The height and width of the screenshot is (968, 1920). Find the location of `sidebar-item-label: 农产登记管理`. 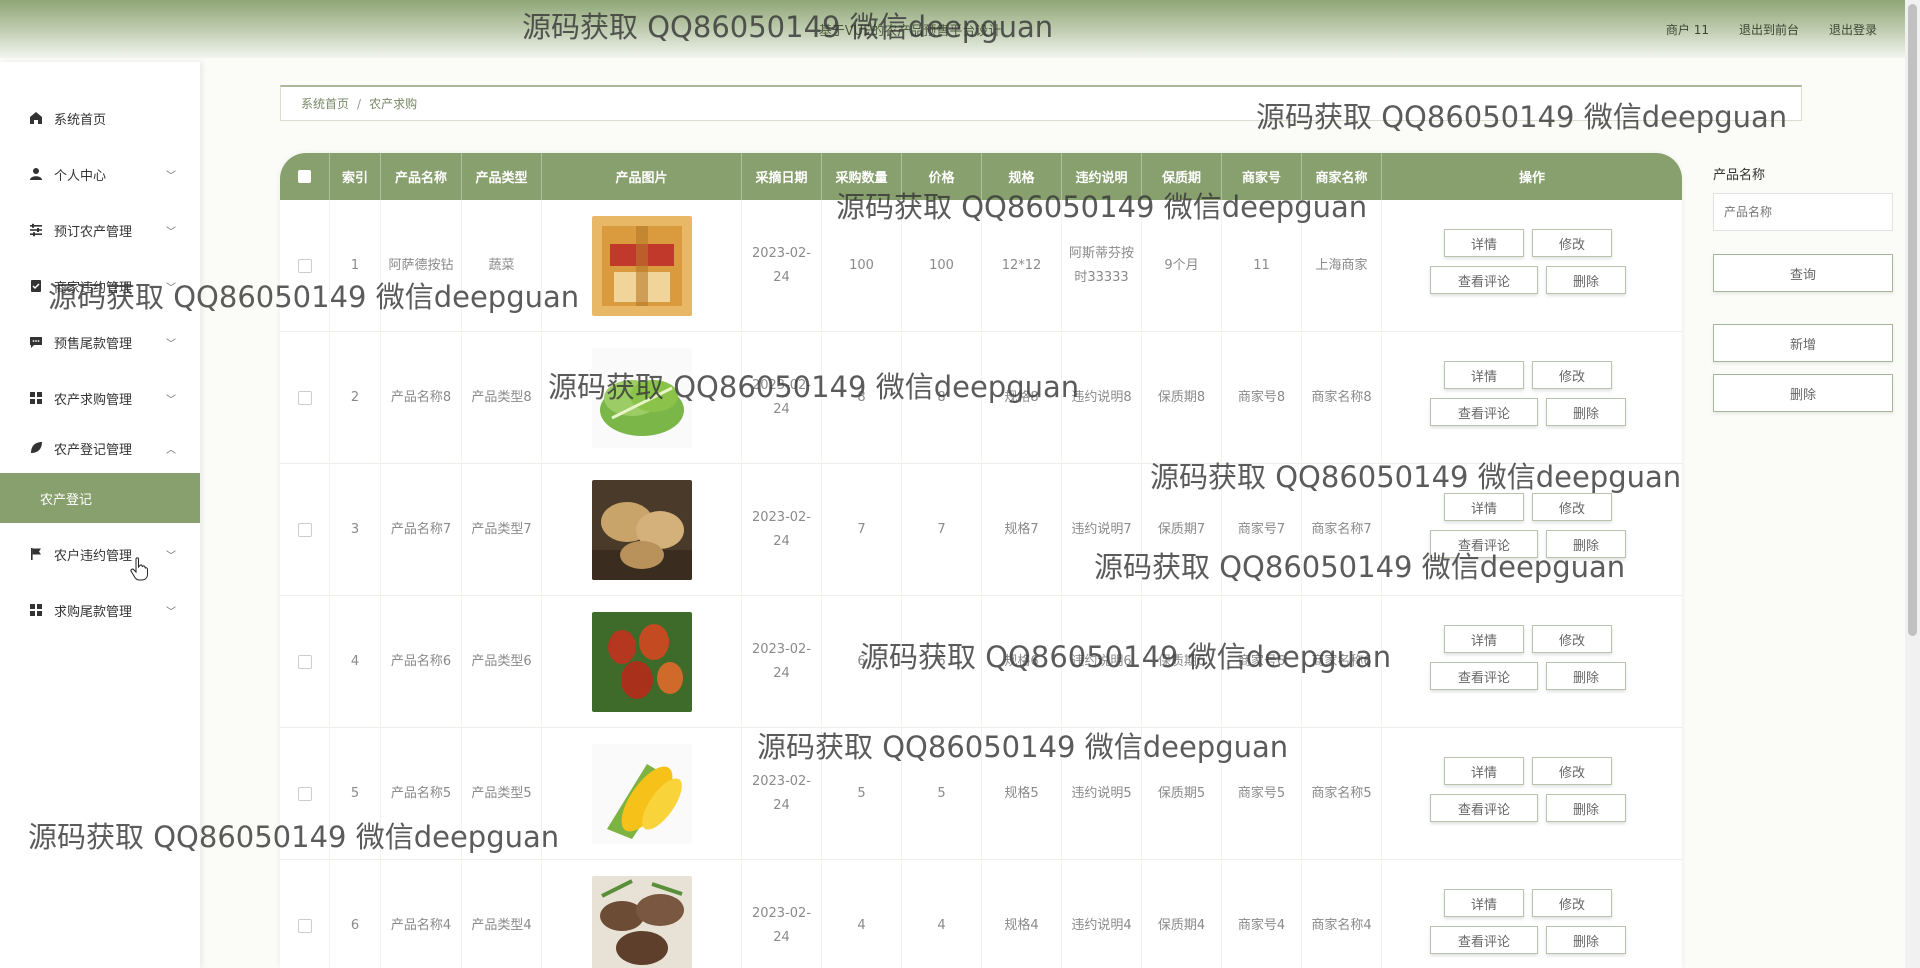

sidebar-item-label: 农产登记管理 is located at coordinates (93, 450).